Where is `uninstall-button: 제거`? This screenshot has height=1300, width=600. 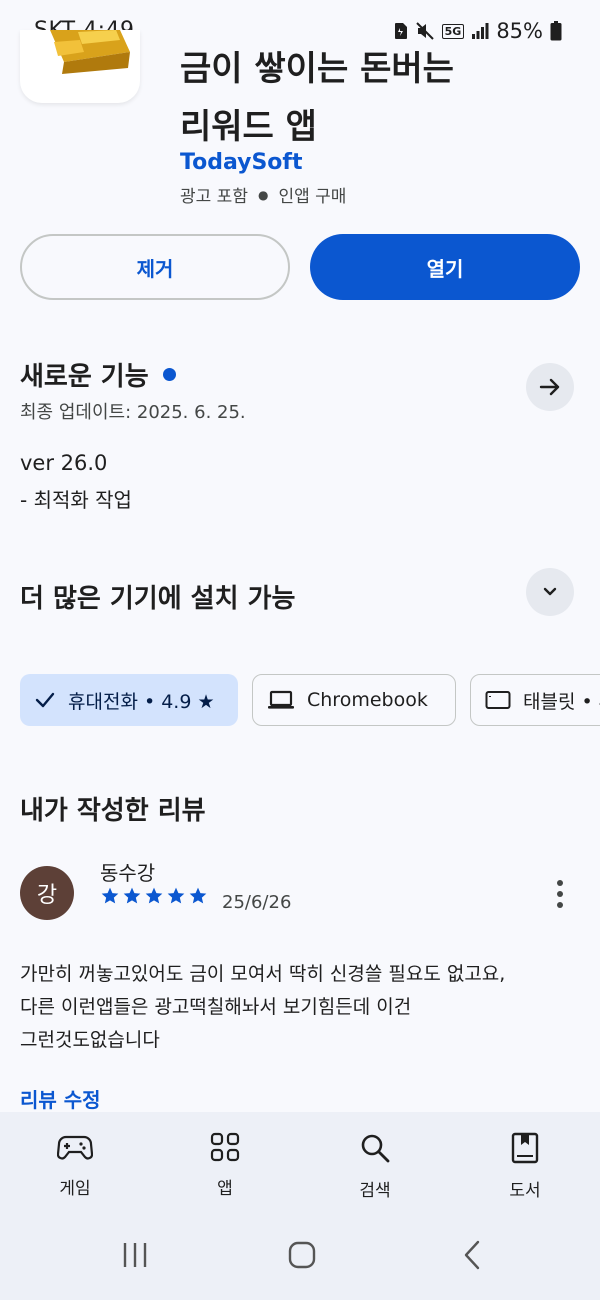
uninstall-button: 제거 is located at coordinates (155, 267).